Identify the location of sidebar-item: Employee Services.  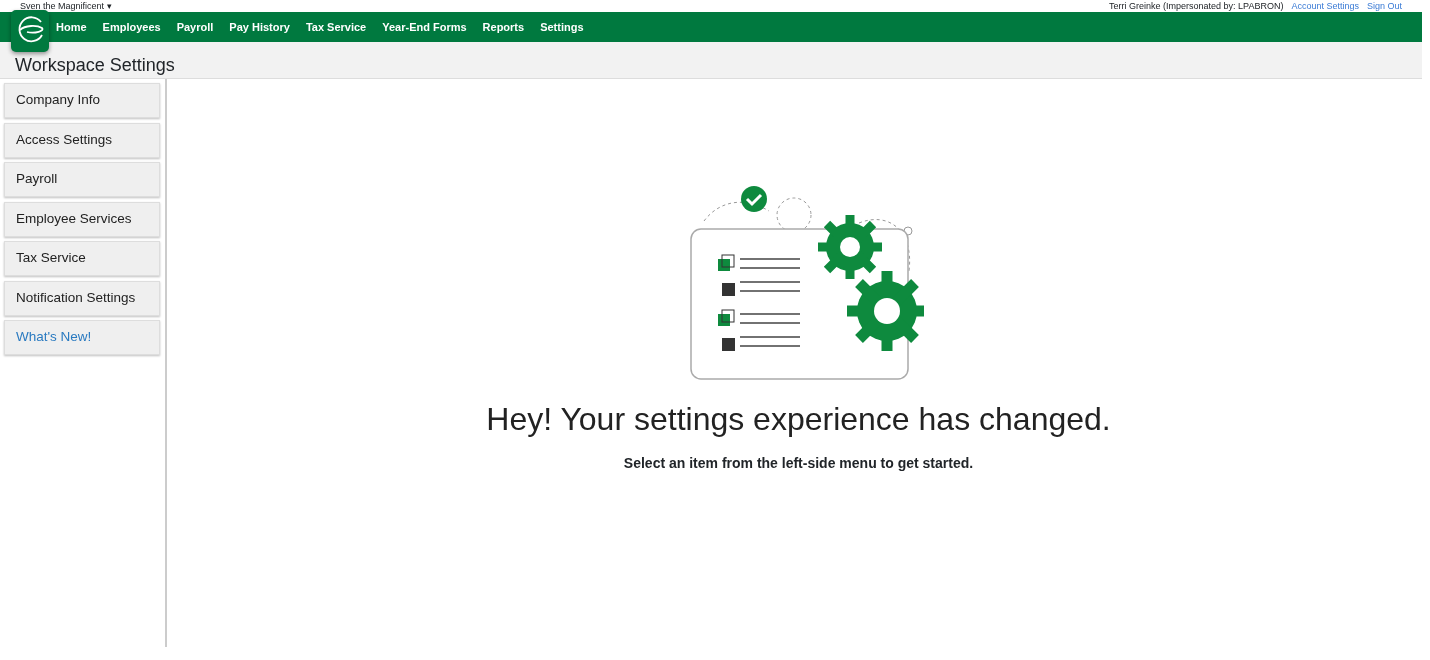
(82, 219).